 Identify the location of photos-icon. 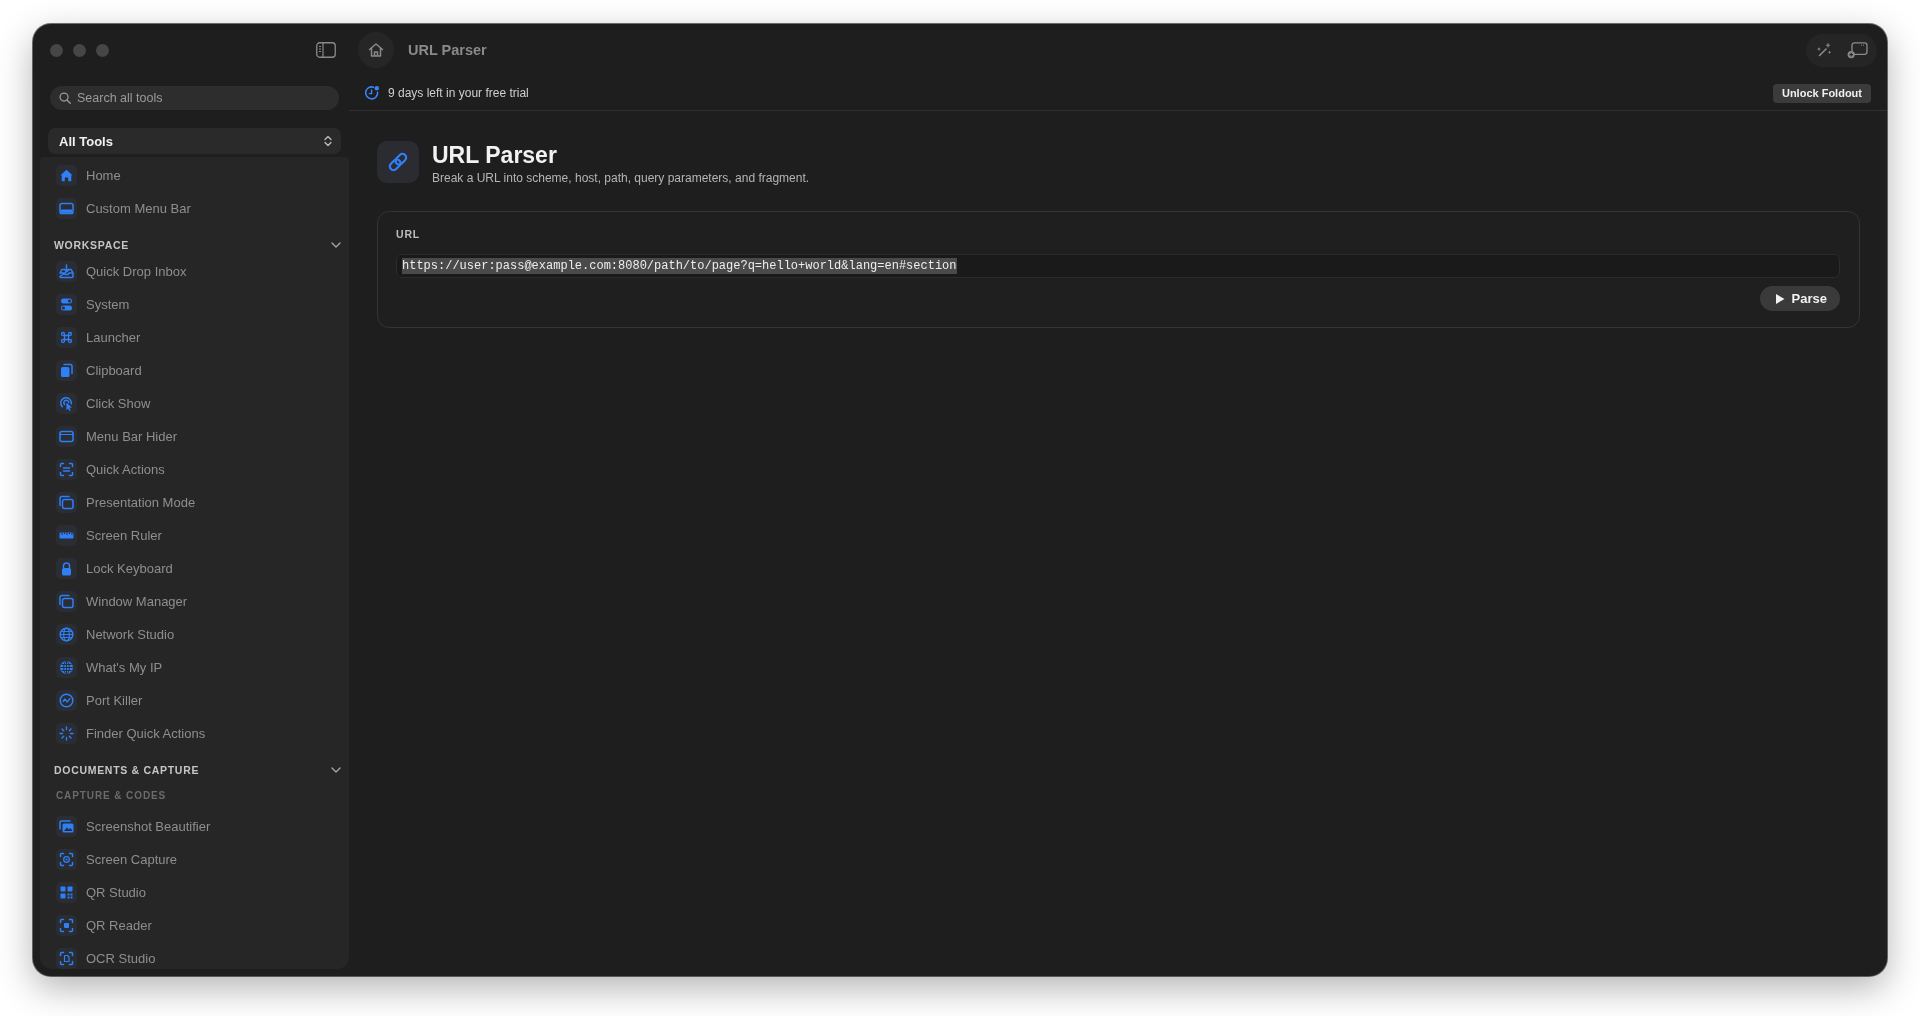
(66, 826).